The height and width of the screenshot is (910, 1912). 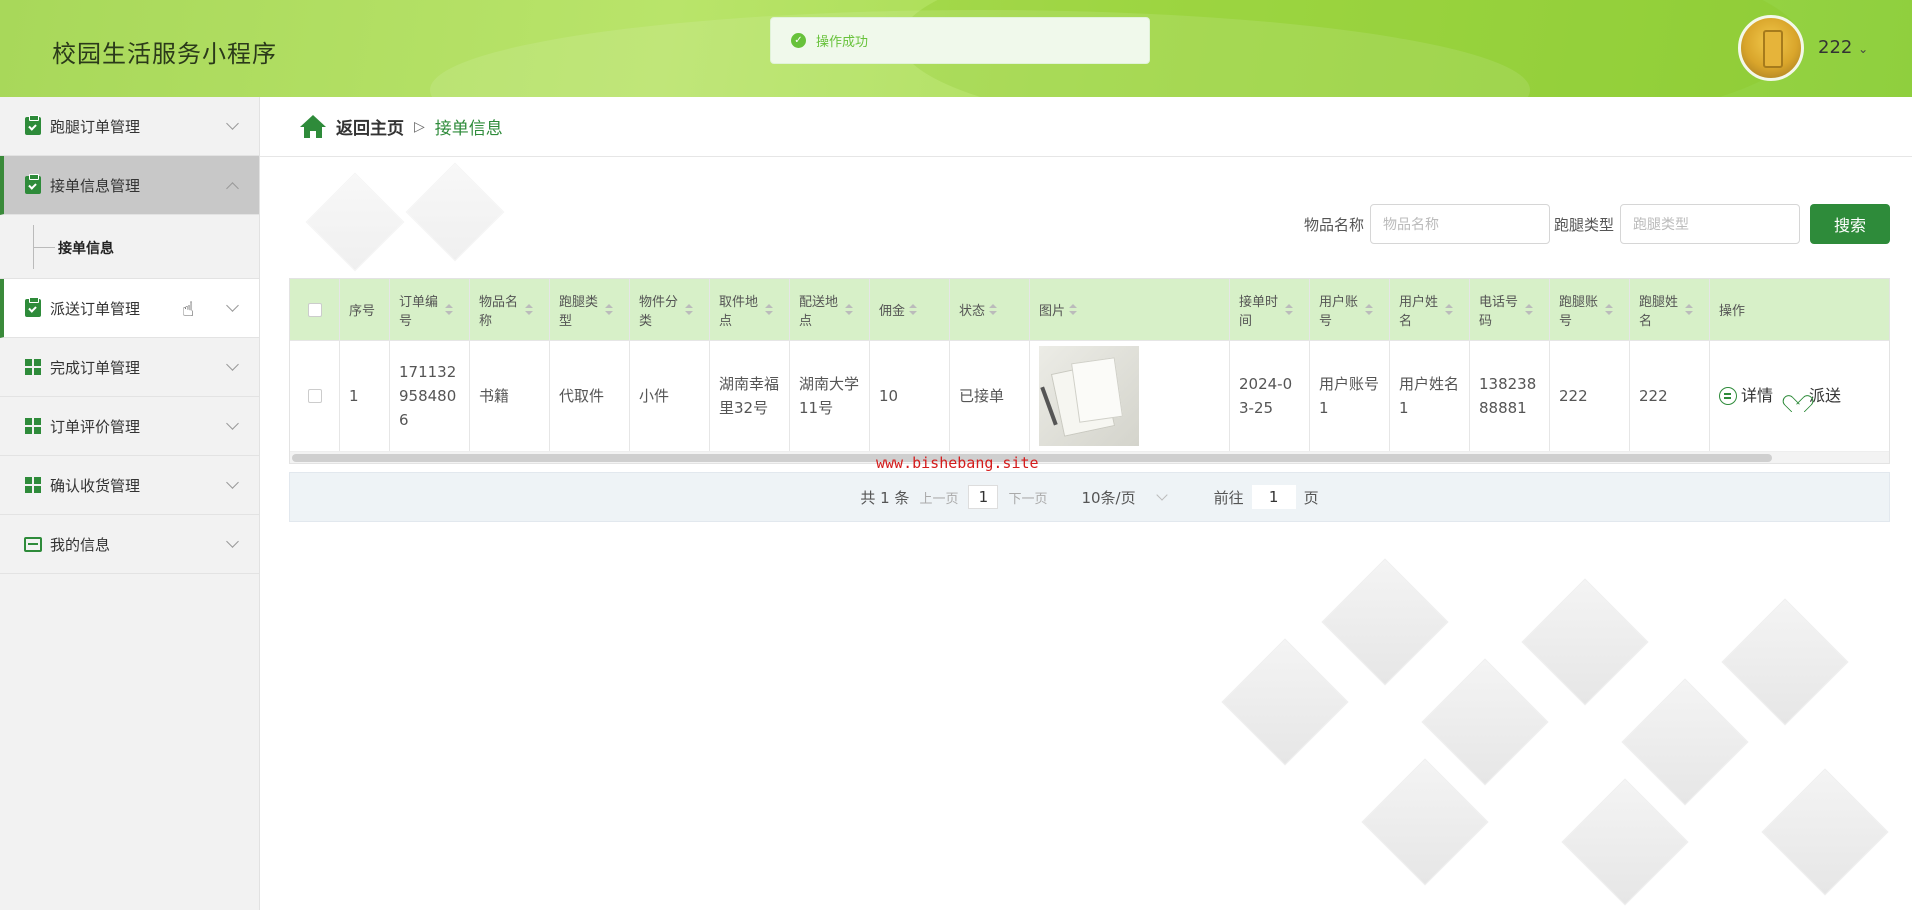 What do you see at coordinates (1850, 224) in the screenshot?
I see `search-button: 搜索` at bounding box center [1850, 224].